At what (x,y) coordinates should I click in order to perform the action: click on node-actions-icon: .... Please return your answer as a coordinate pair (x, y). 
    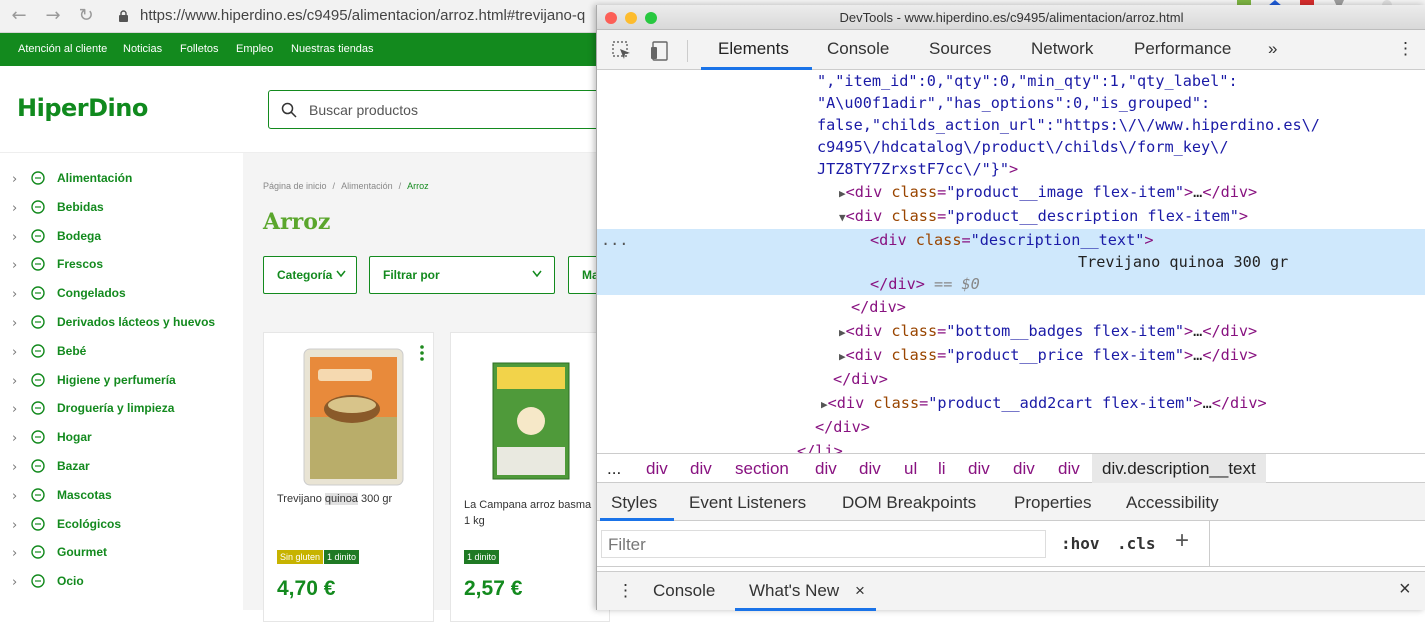
    Looking at the image, I should click on (614, 240).